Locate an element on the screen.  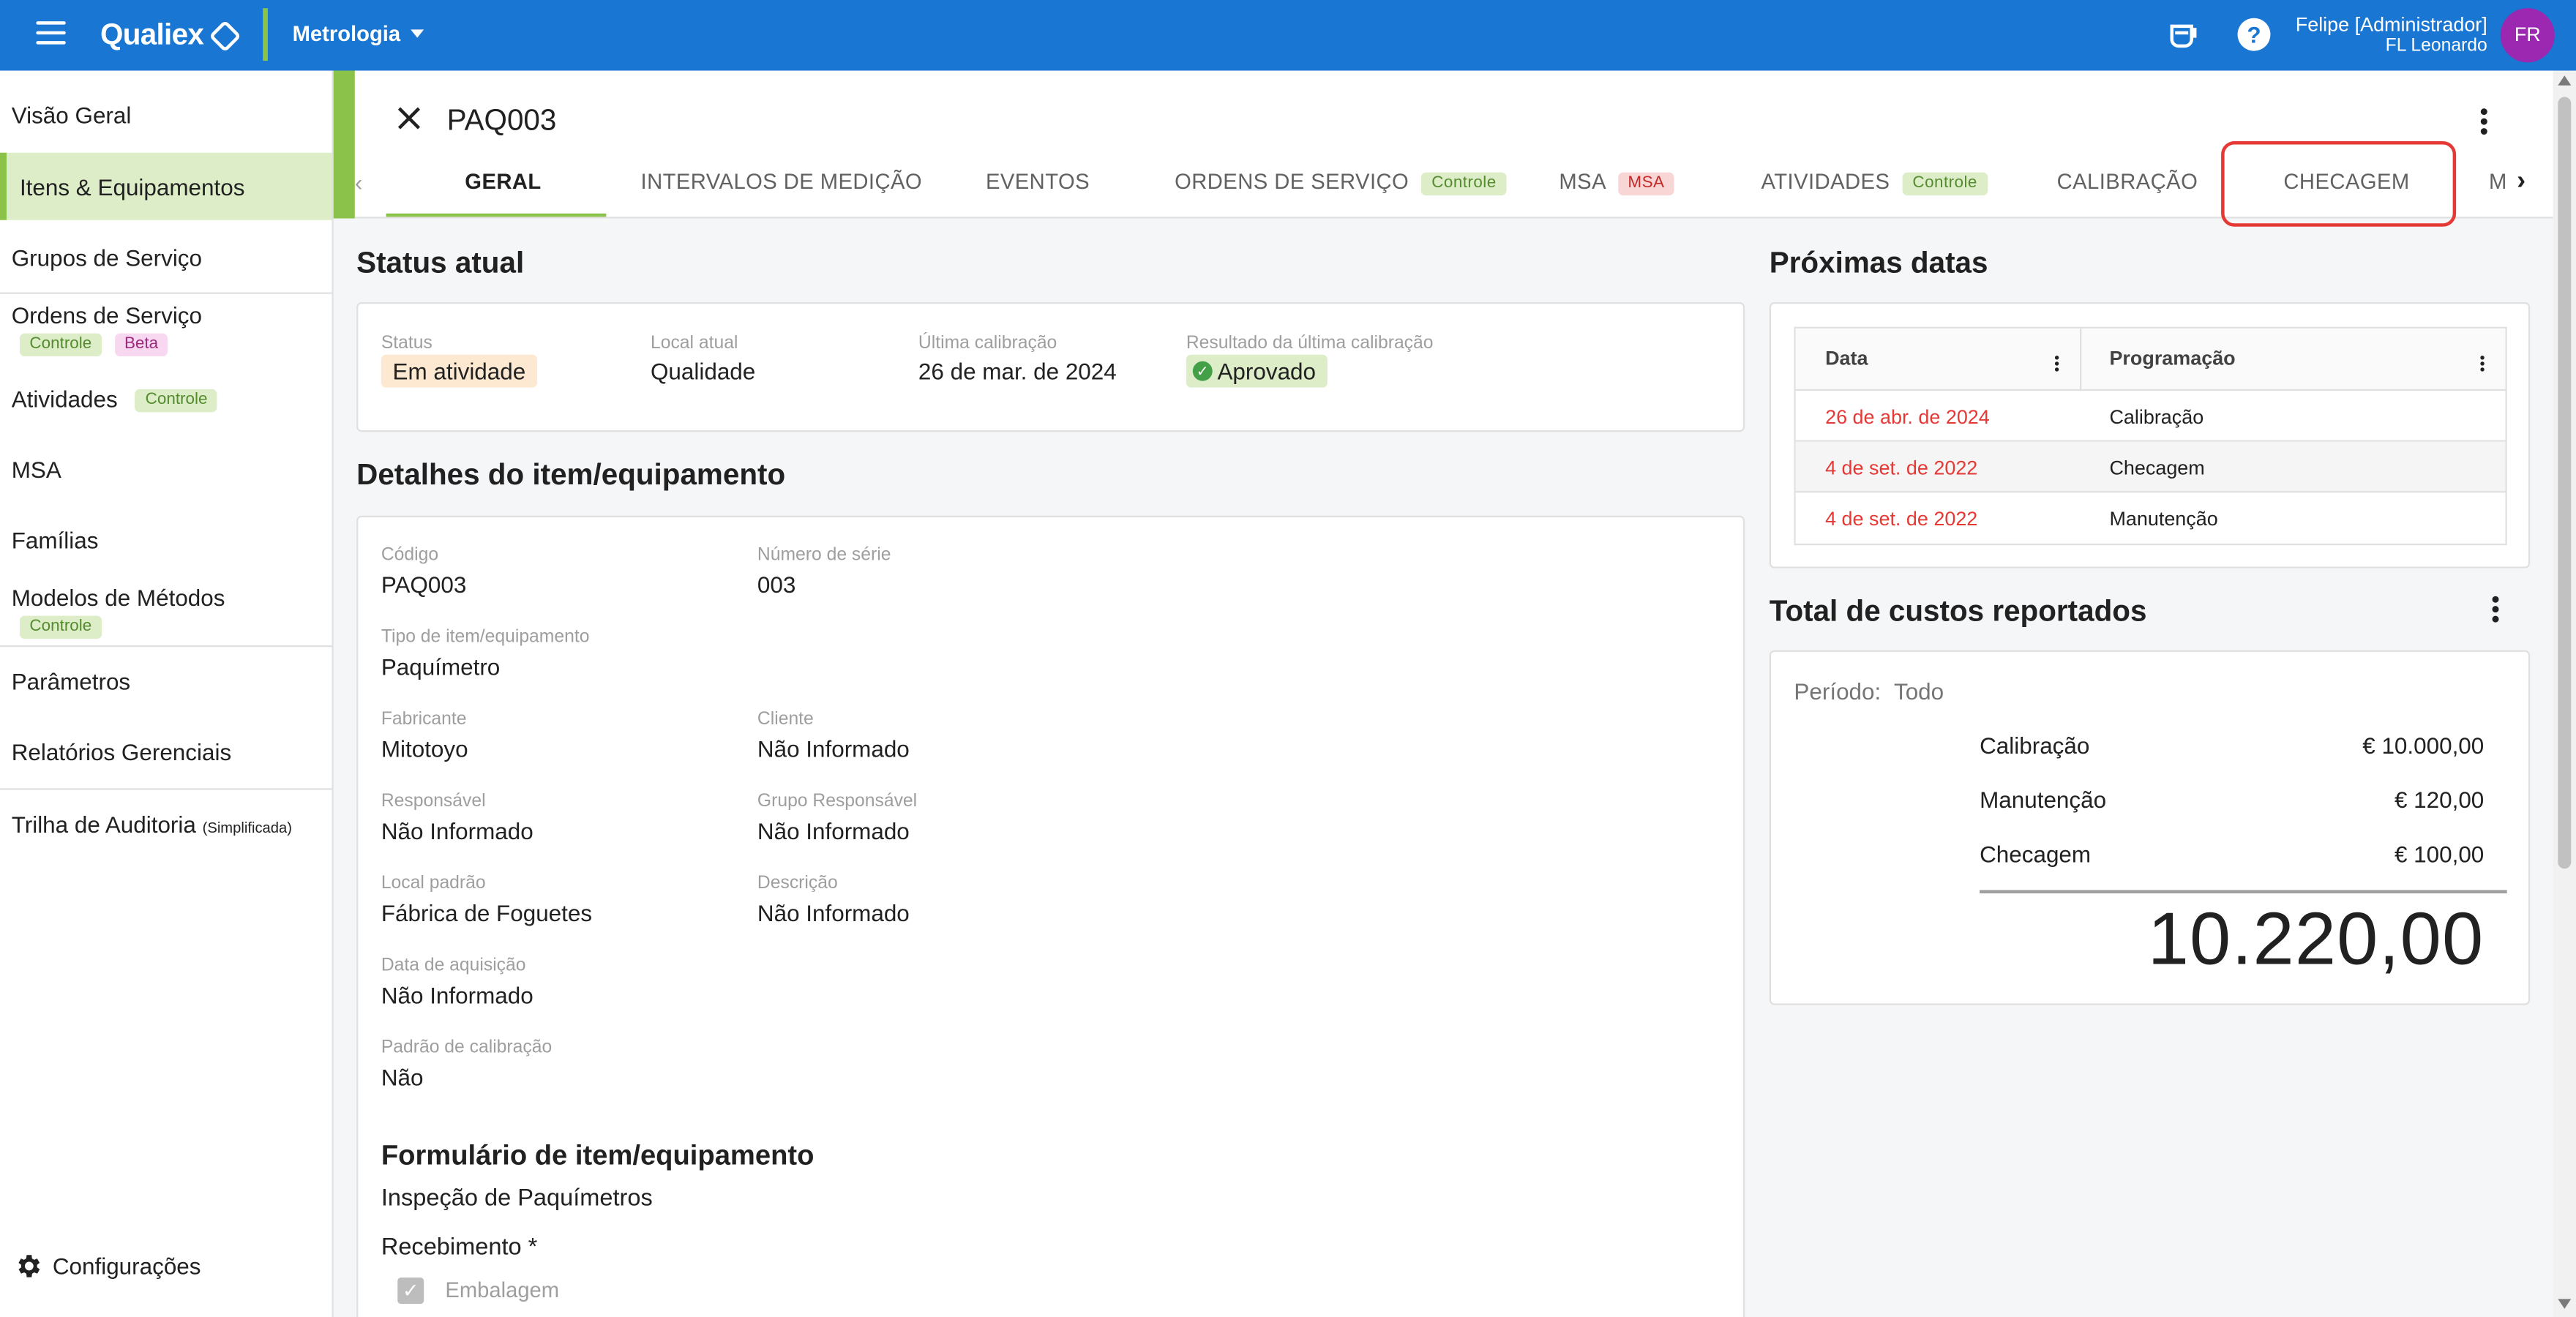
descricao-value: Não Informado is located at coordinates (833, 912).